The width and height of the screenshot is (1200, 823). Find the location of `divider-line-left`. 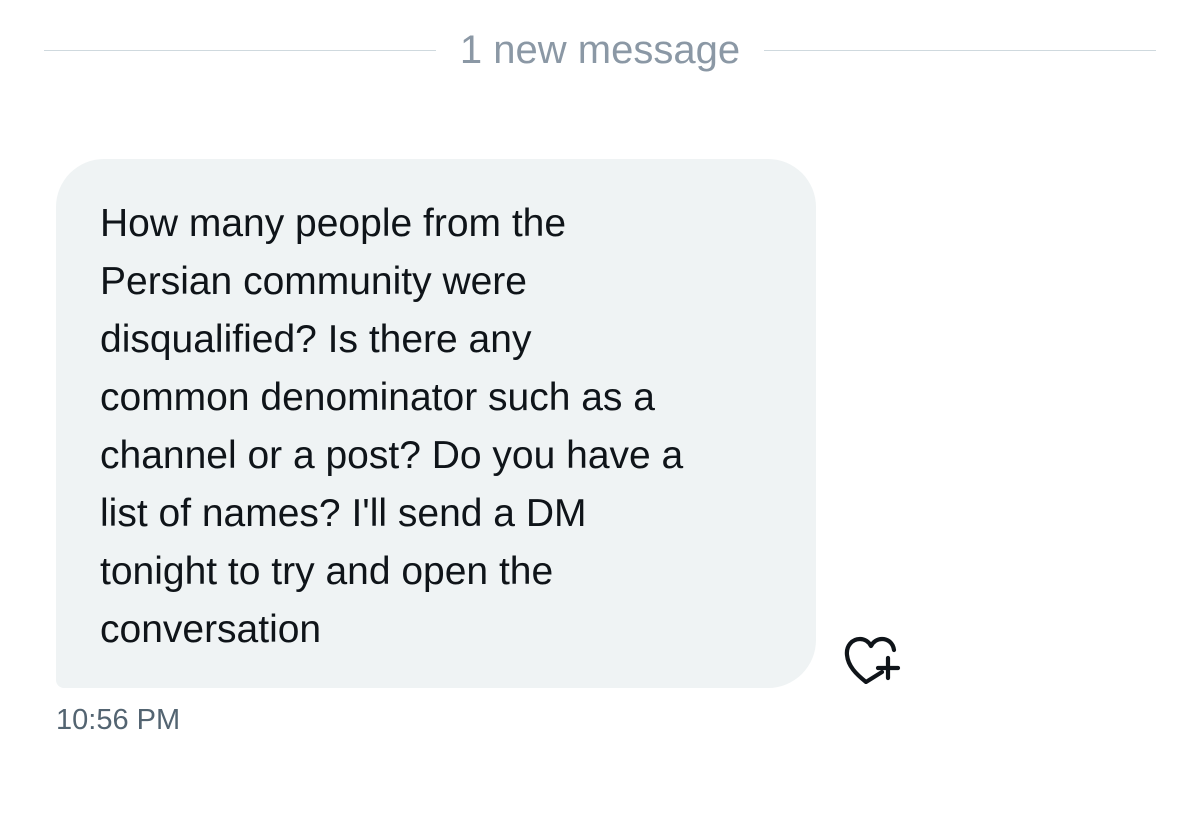

divider-line-left is located at coordinates (240, 50).